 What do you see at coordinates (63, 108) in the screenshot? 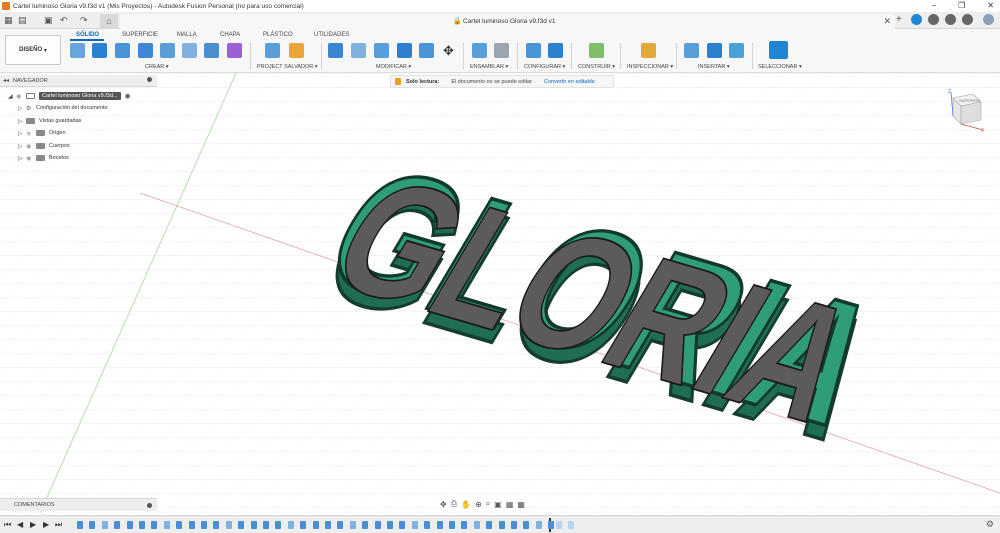
I see `nav-item-doc-settings: ▷ ⚙ Configuración del documento` at bounding box center [63, 108].